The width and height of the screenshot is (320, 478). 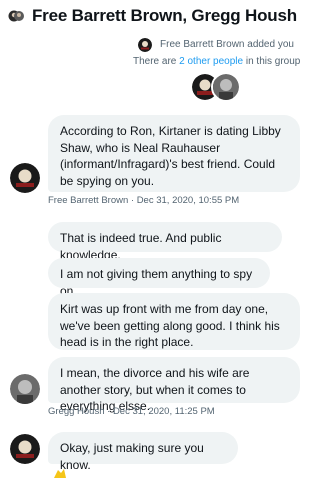 What do you see at coordinates (60, 473) in the screenshot?
I see `emoji-icon` at bounding box center [60, 473].